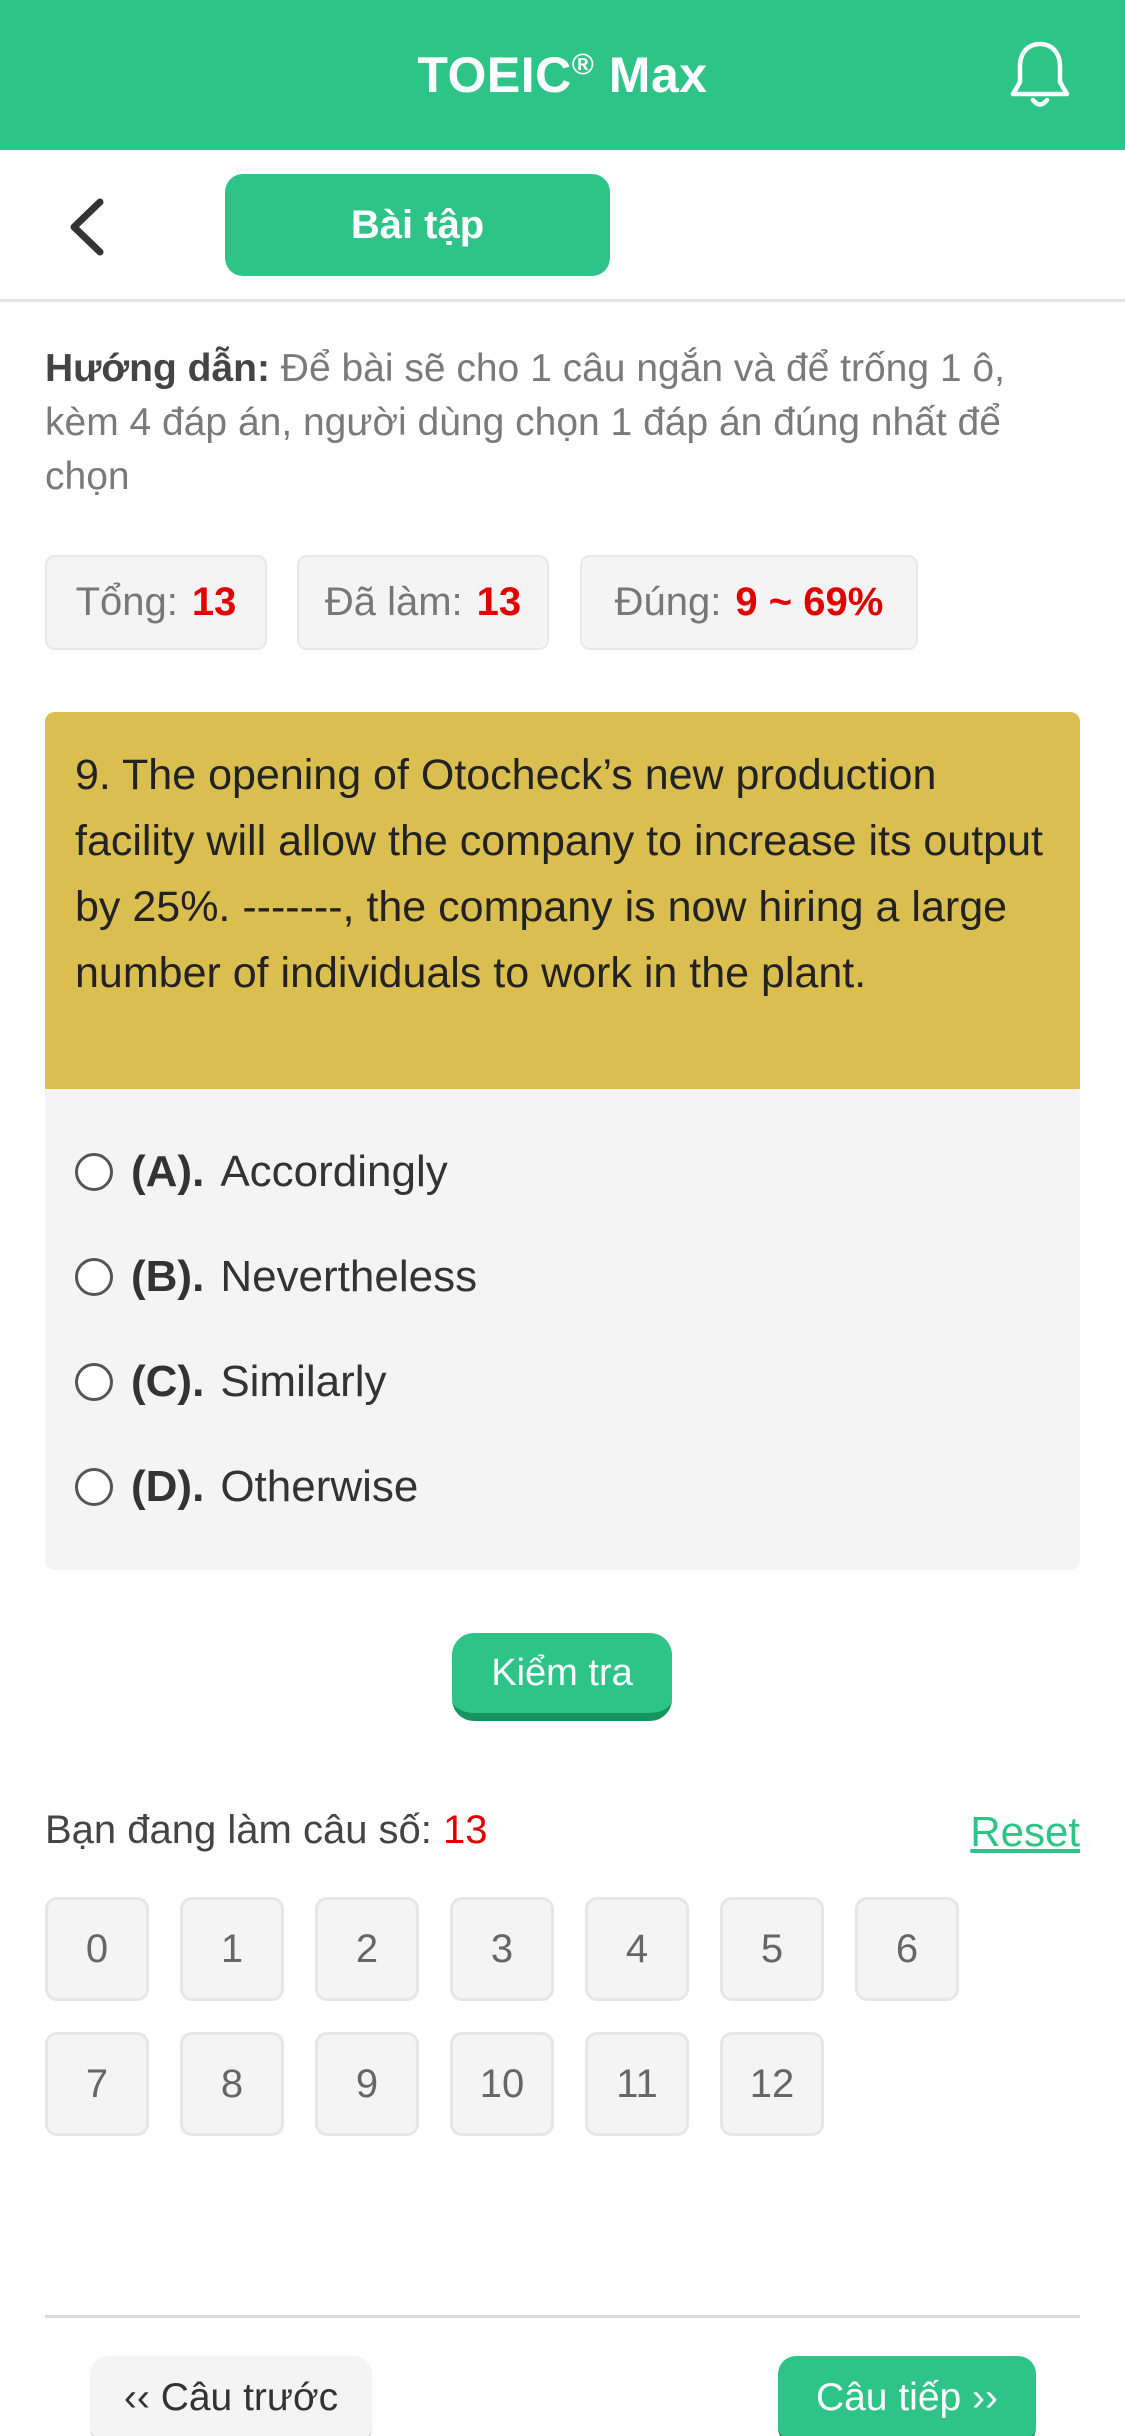 The height and width of the screenshot is (2436, 1125). What do you see at coordinates (417, 225) in the screenshot?
I see `tab-exercise: Bài tập` at bounding box center [417, 225].